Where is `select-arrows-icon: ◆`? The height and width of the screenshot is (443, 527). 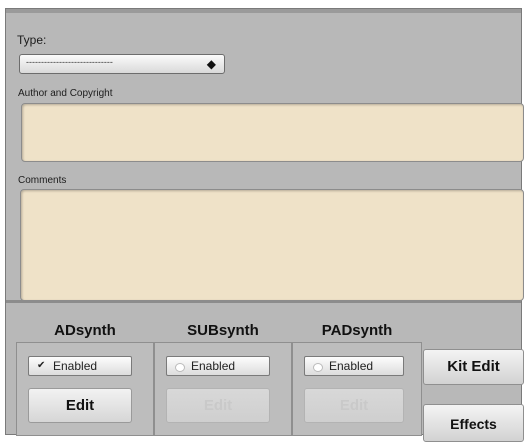 select-arrows-icon: ◆ is located at coordinates (211, 64).